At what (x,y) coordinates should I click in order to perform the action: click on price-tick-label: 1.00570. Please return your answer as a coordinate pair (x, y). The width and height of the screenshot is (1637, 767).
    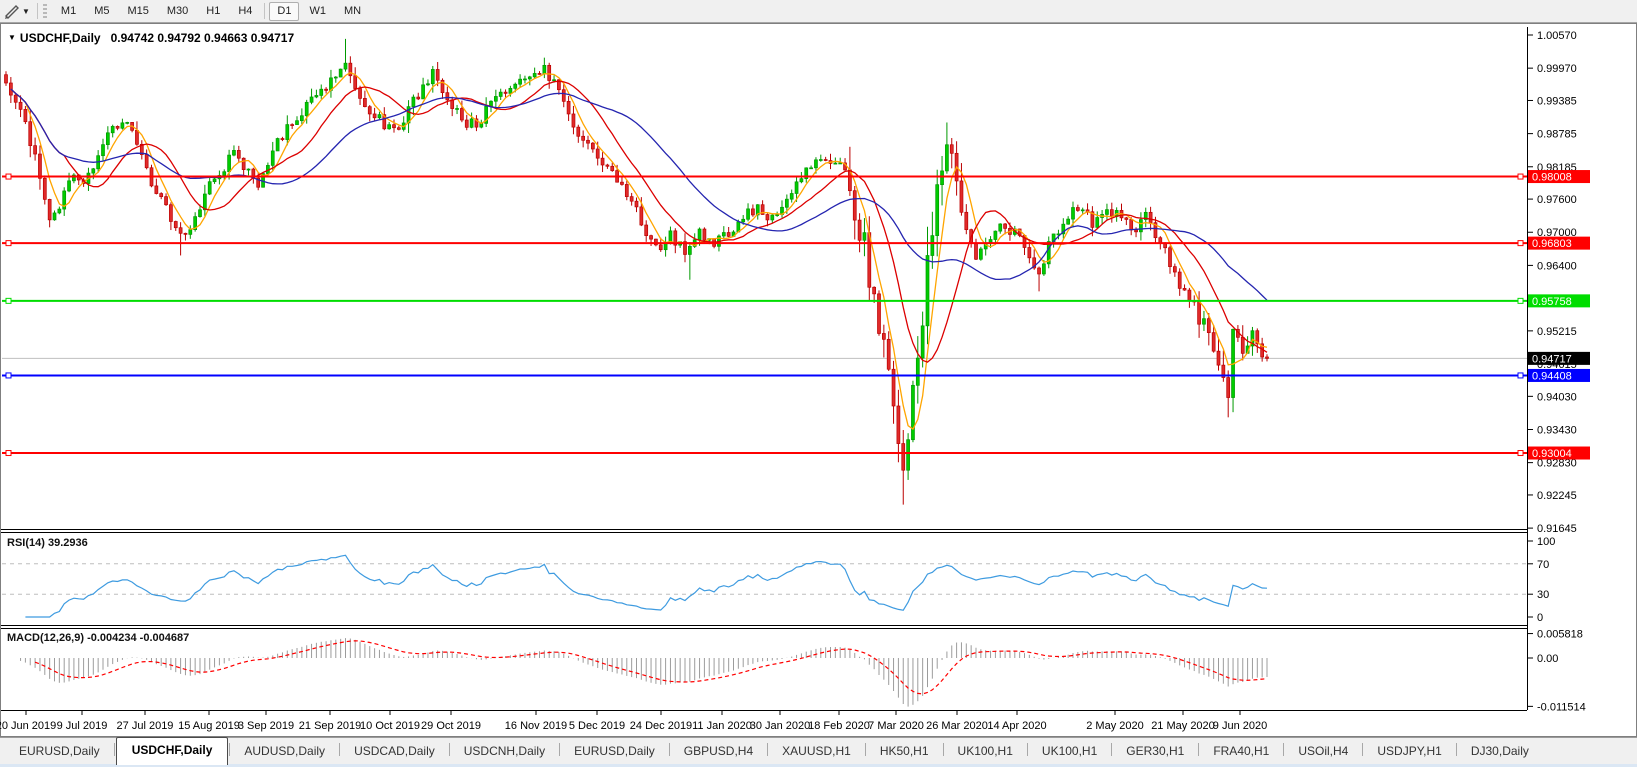
    Looking at the image, I should click on (1557, 36).